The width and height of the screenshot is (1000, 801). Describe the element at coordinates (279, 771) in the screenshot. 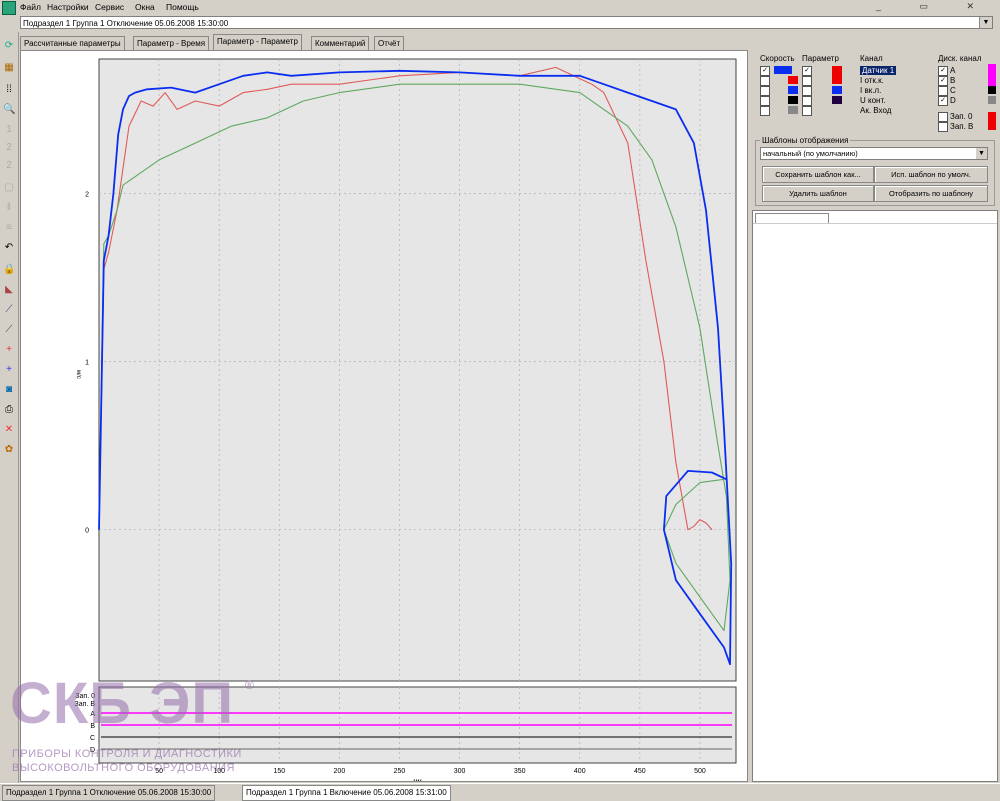

I see `x-tick-label: 150` at that location.